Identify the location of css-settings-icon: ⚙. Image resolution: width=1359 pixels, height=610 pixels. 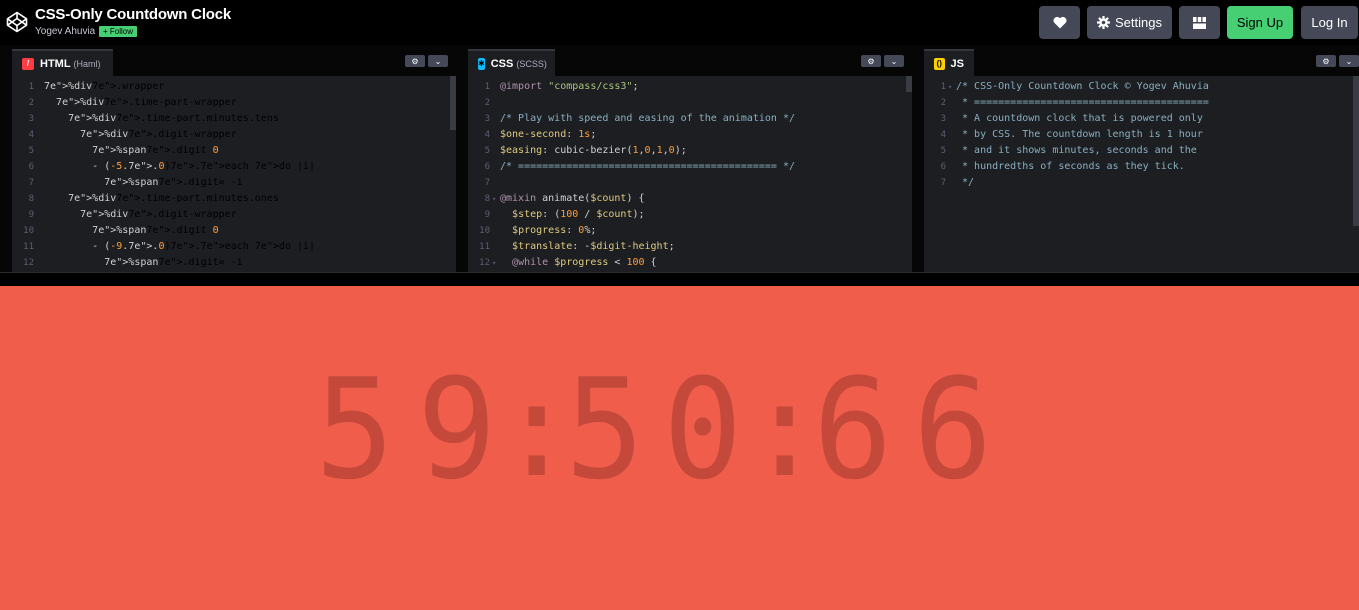
(871, 61).